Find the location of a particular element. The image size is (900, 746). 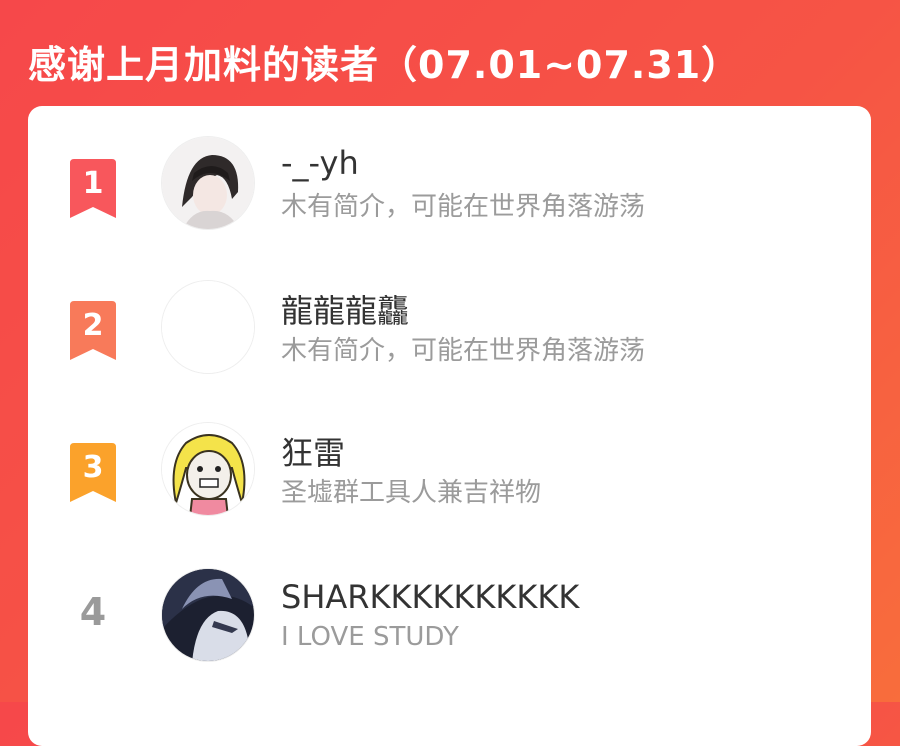

reader-name: -_-yh is located at coordinates (320, 163).